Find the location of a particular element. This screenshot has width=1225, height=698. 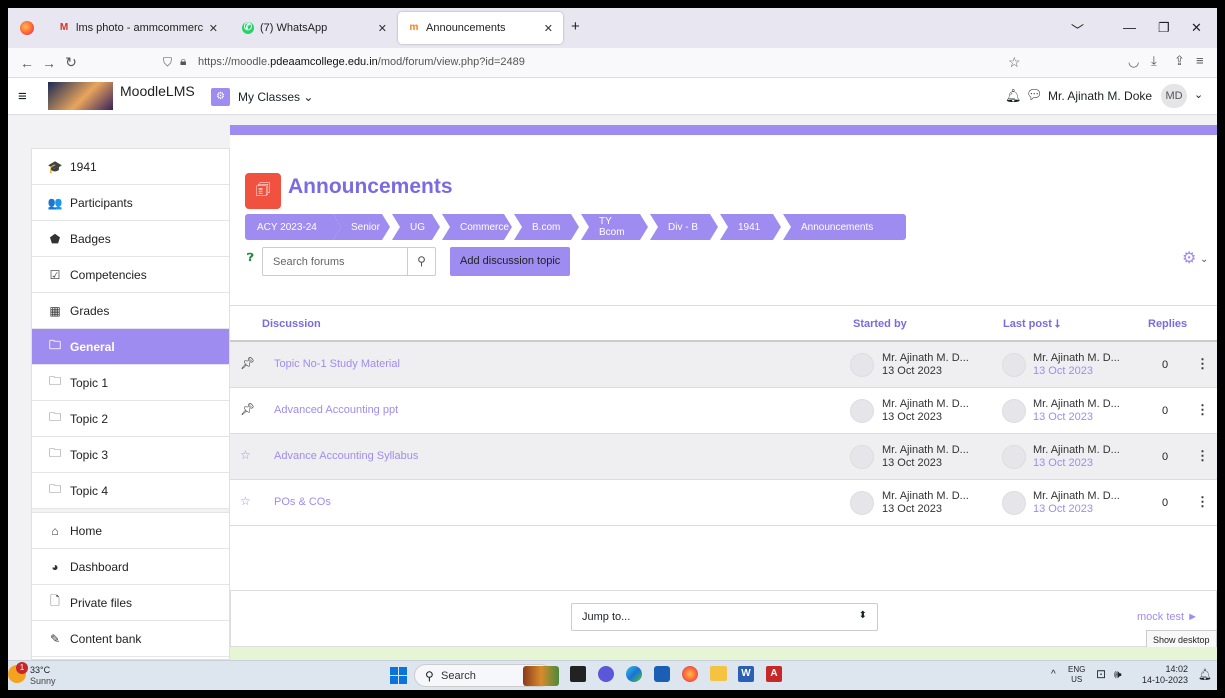

lock-icon: 🔒︎ is located at coordinates (183, 61).